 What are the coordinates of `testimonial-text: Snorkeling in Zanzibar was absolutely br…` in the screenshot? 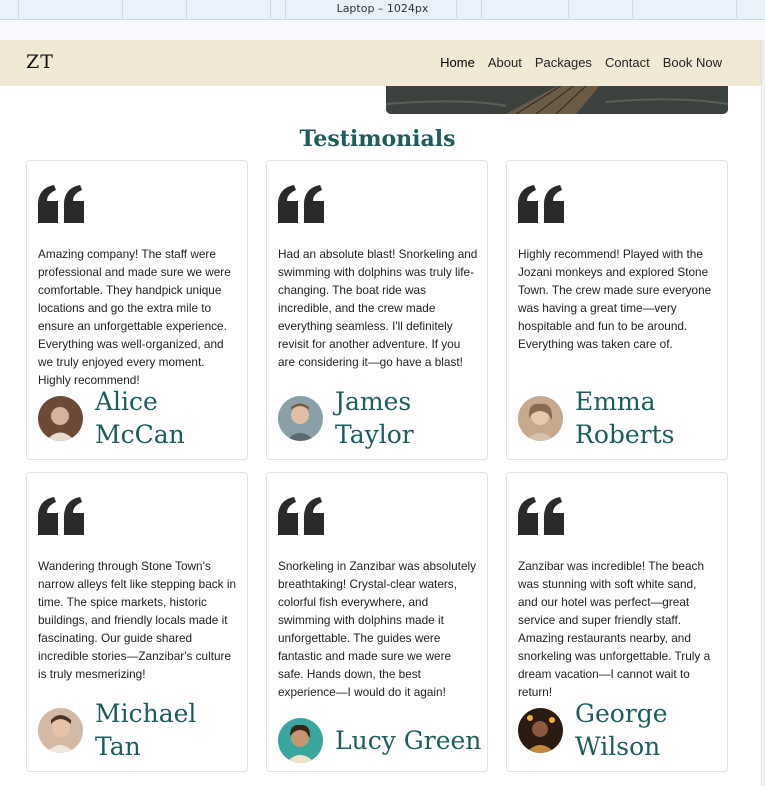 It's located at (377, 629).